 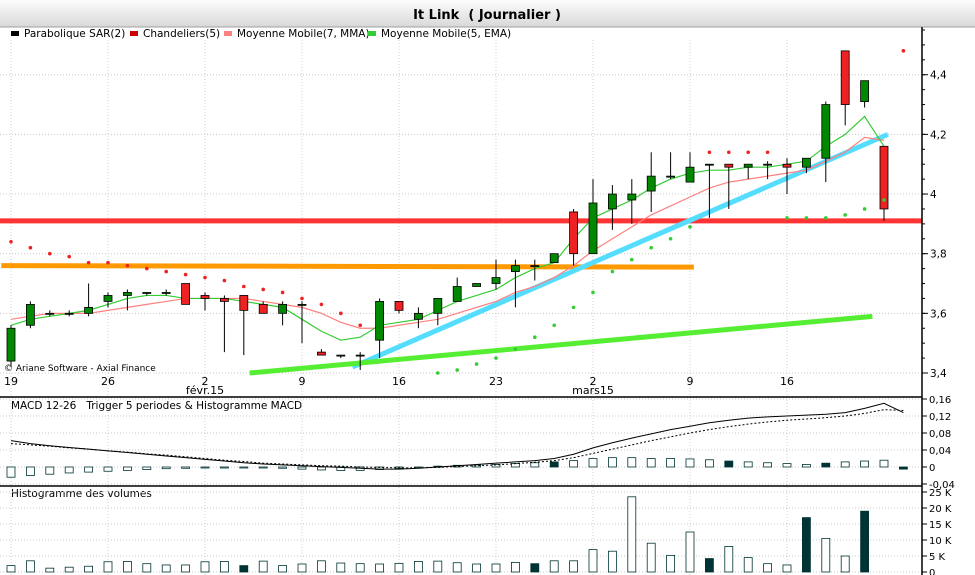 What do you see at coordinates (15, 33) in the screenshot?
I see `legend-swatch-sar` at bounding box center [15, 33].